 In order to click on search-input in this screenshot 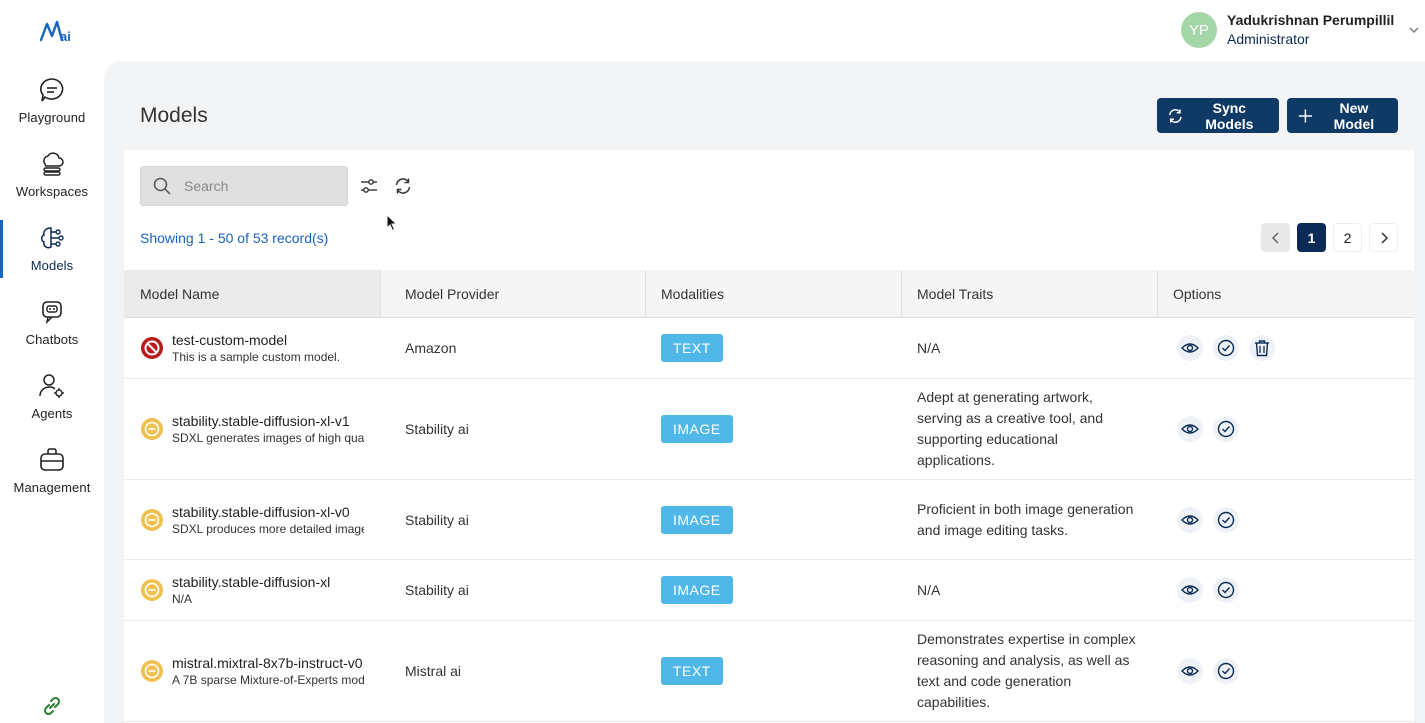, I will do `click(259, 186)`.